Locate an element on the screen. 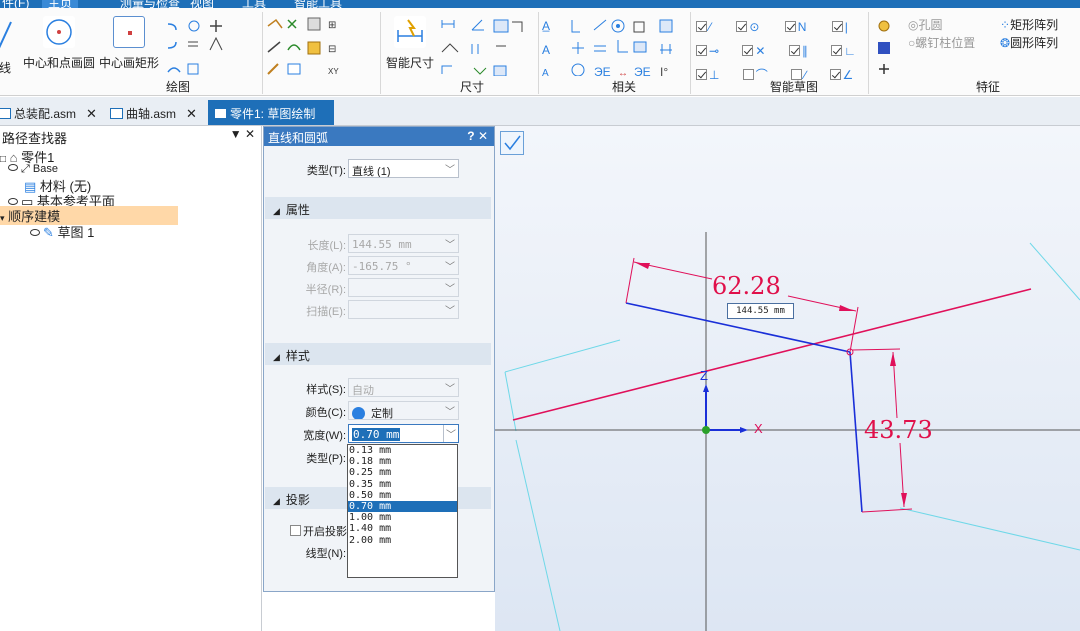  width-option: 0.25 mm is located at coordinates (402, 472).